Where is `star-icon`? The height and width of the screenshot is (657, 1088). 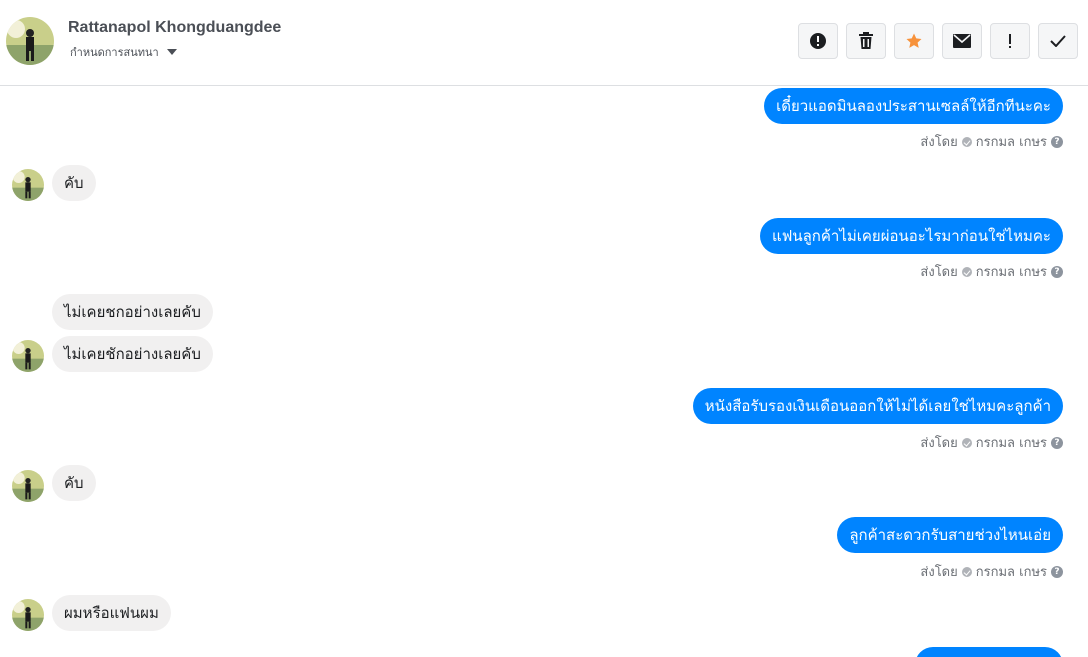 star-icon is located at coordinates (914, 40).